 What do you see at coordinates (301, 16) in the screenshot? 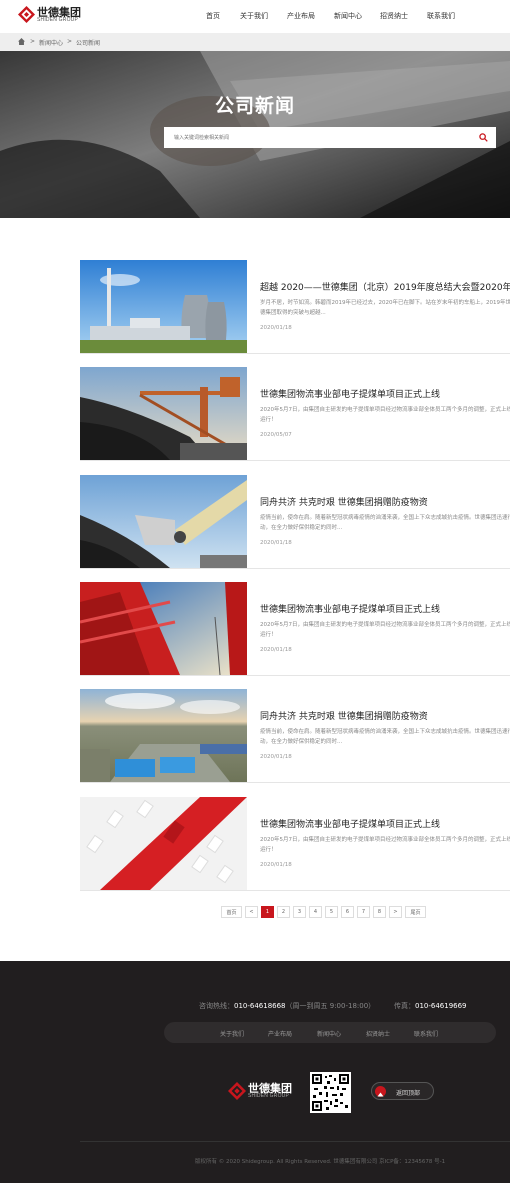
I see `nav-industry: 产业布局` at bounding box center [301, 16].